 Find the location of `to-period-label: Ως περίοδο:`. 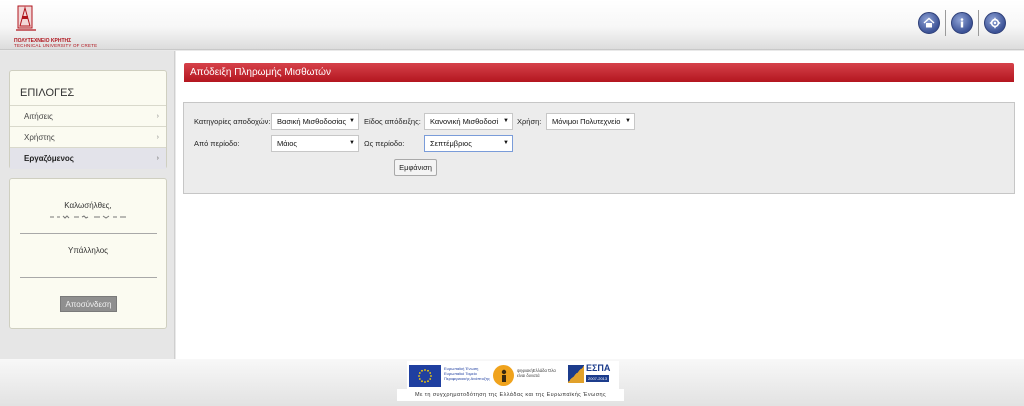

to-period-label: Ως περίοδο: is located at coordinates (384, 143).